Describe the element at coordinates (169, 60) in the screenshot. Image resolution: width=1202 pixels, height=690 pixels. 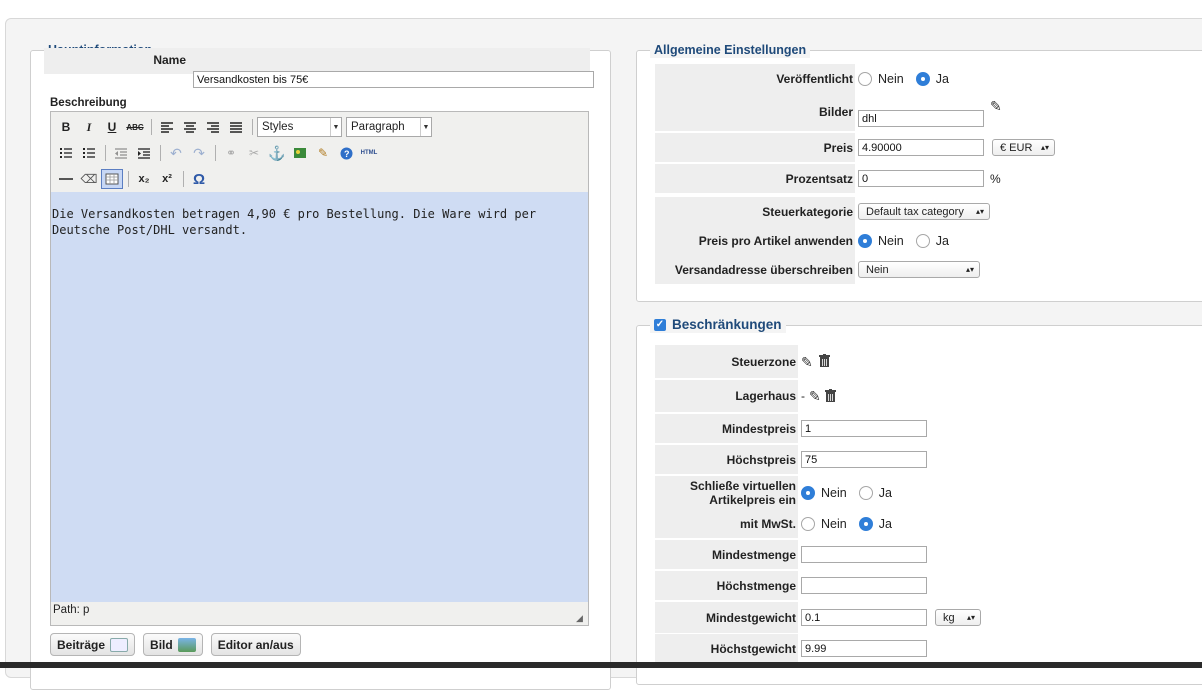
I see `name-label: Name` at that location.